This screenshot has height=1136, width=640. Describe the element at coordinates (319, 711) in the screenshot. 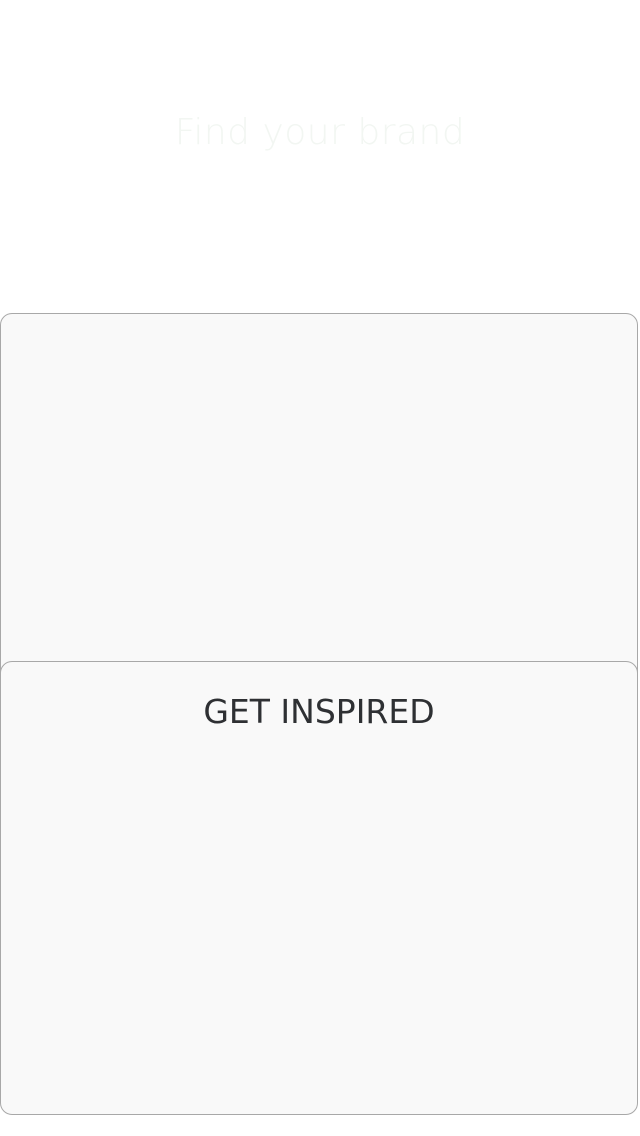

I see `get-inspired-title: GET INSPIRED` at that location.